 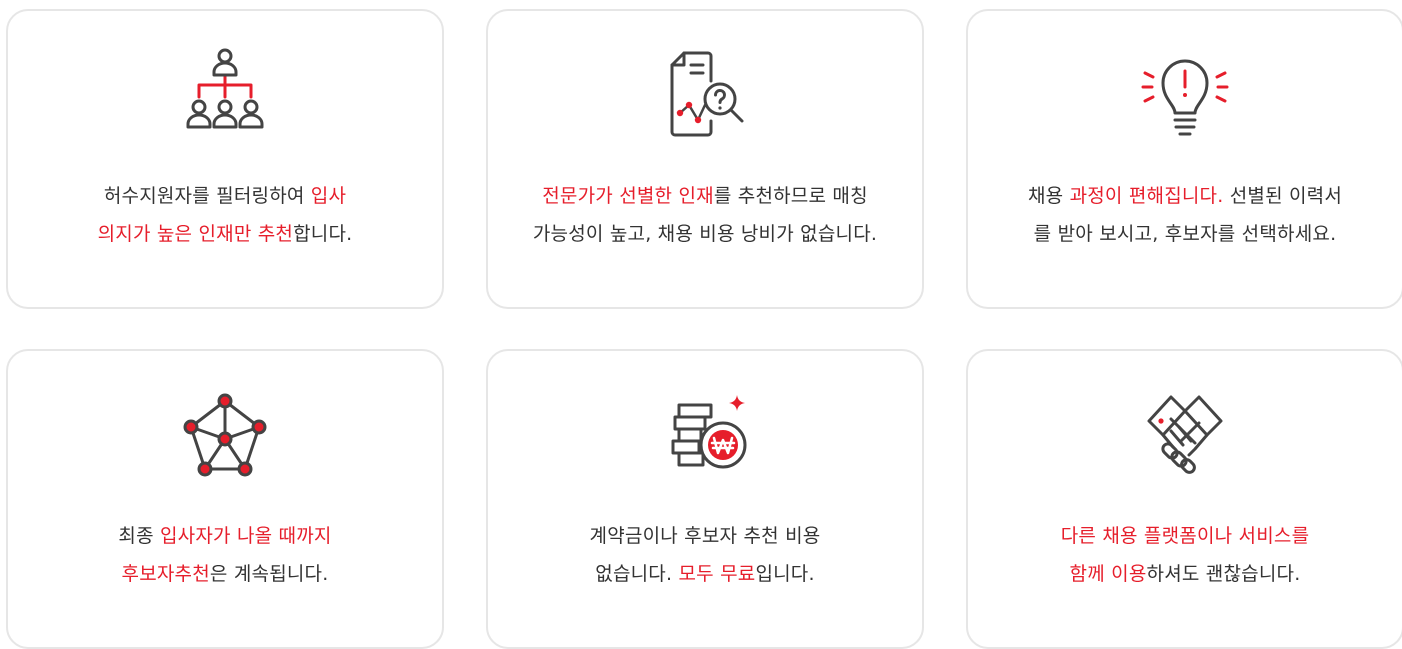 I want to click on highlight-text: 입사, so click(x=328, y=196).